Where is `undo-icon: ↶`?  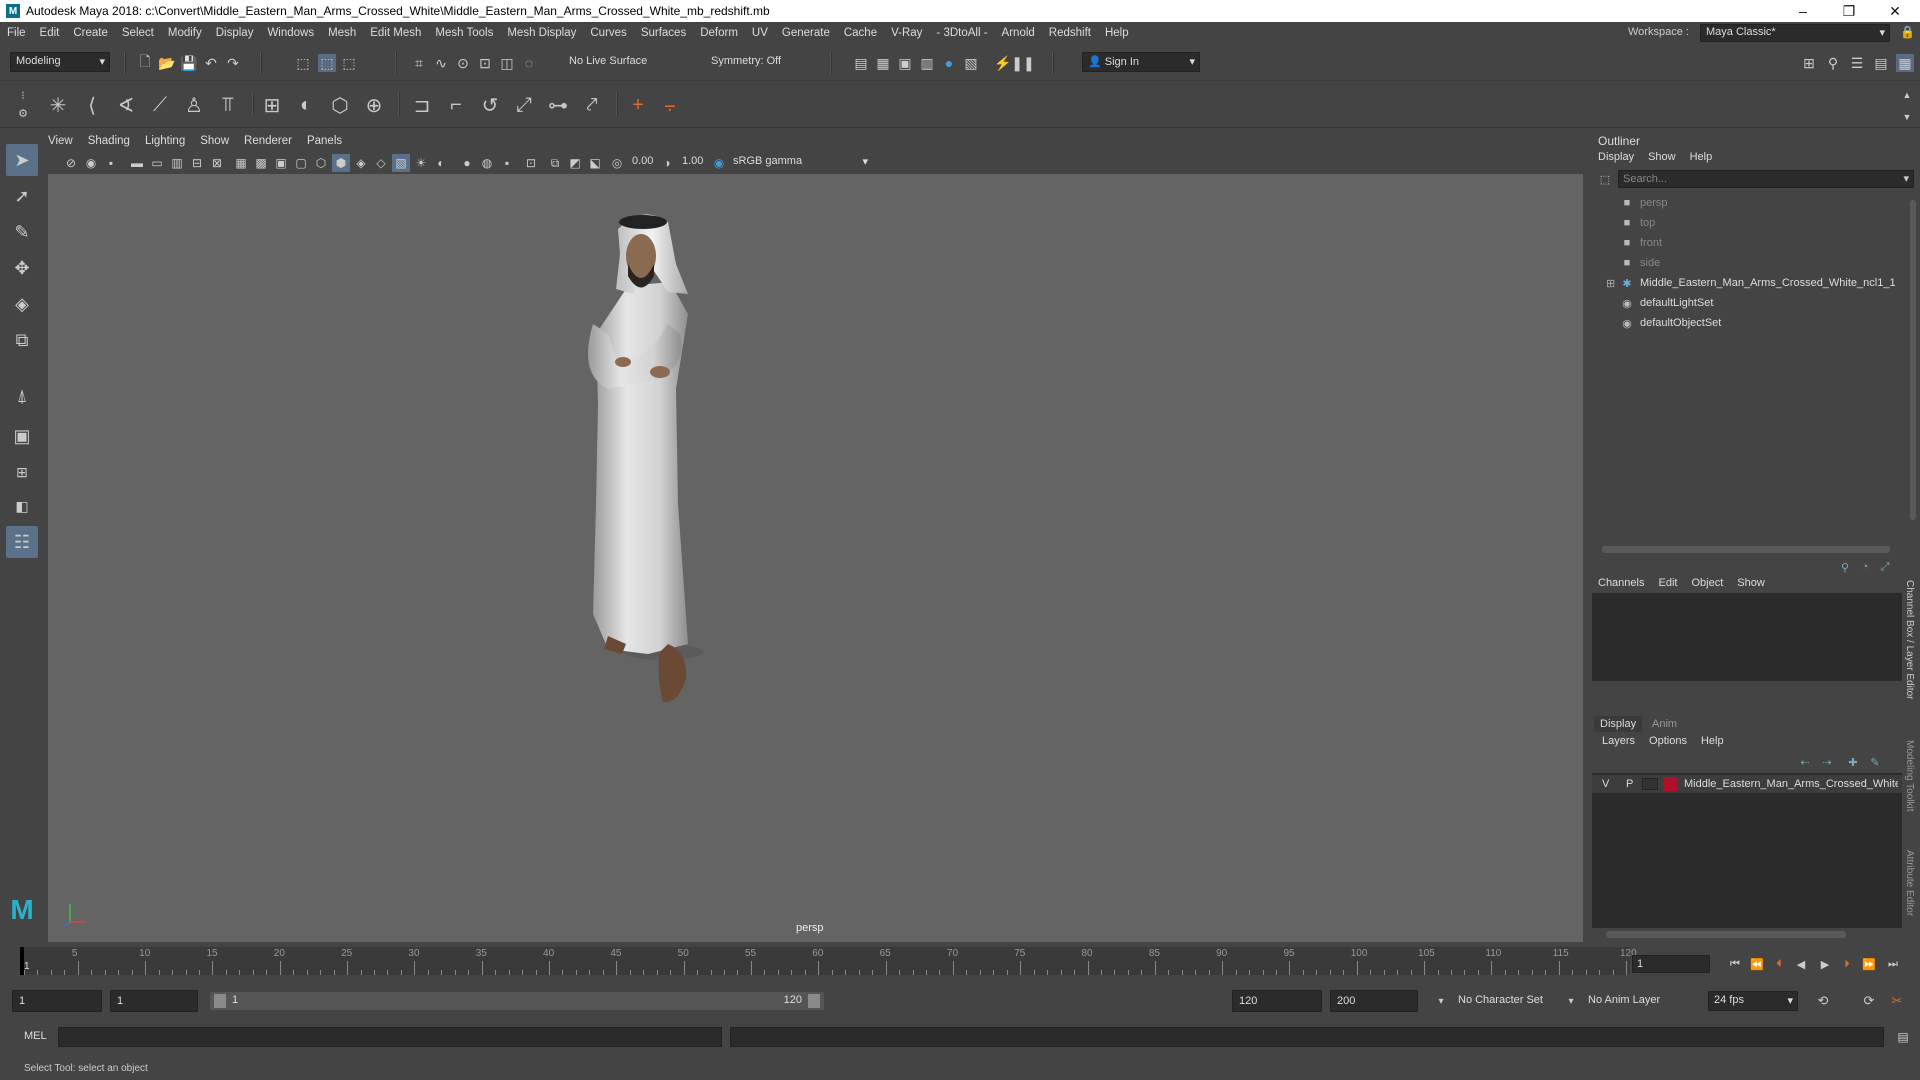
undo-icon: ↶ is located at coordinates (211, 63).